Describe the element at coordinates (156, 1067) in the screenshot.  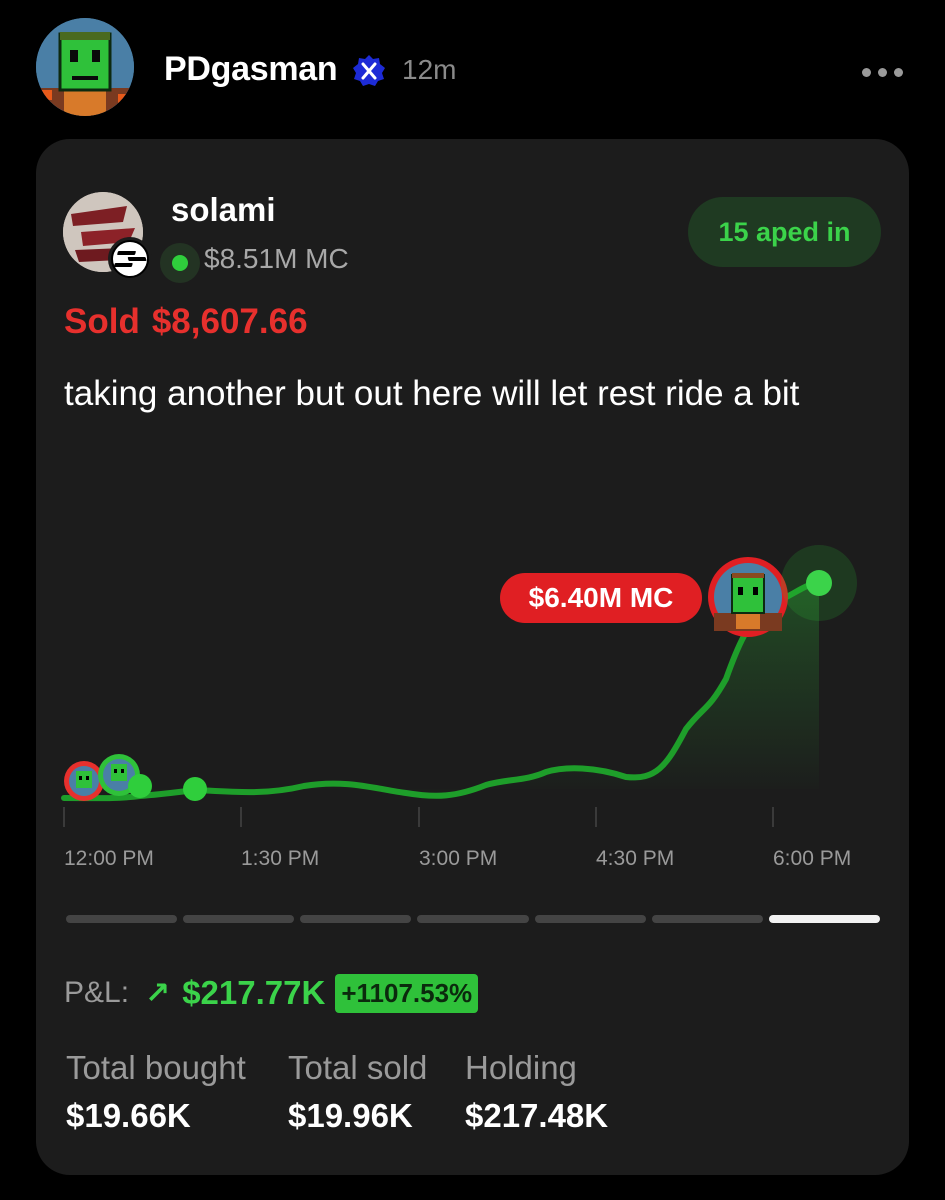
I see `stat-label: Total bought` at that location.